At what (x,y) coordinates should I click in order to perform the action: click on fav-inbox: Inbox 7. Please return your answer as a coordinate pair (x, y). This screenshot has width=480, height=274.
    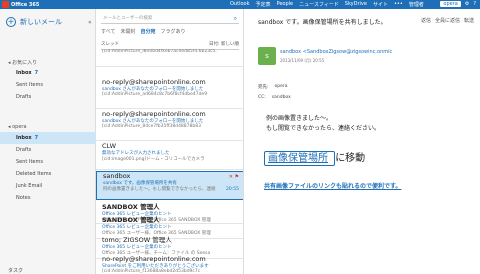
    Looking at the image, I should click on (48, 73).